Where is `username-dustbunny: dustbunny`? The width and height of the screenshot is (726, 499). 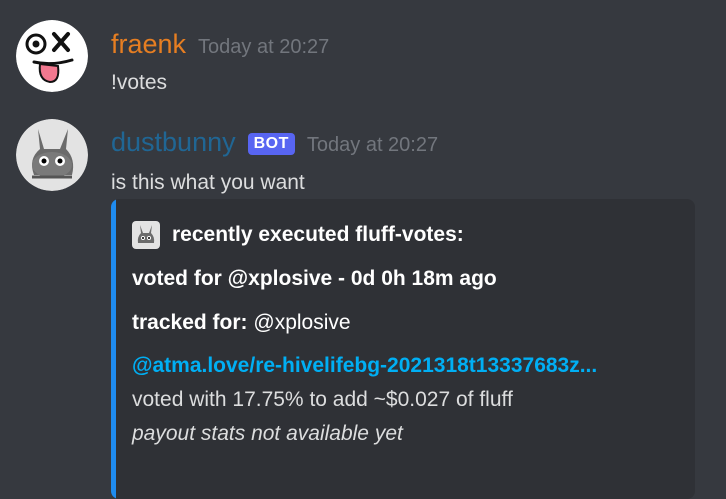 username-dustbunny: dustbunny is located at coordinates (173, 142).